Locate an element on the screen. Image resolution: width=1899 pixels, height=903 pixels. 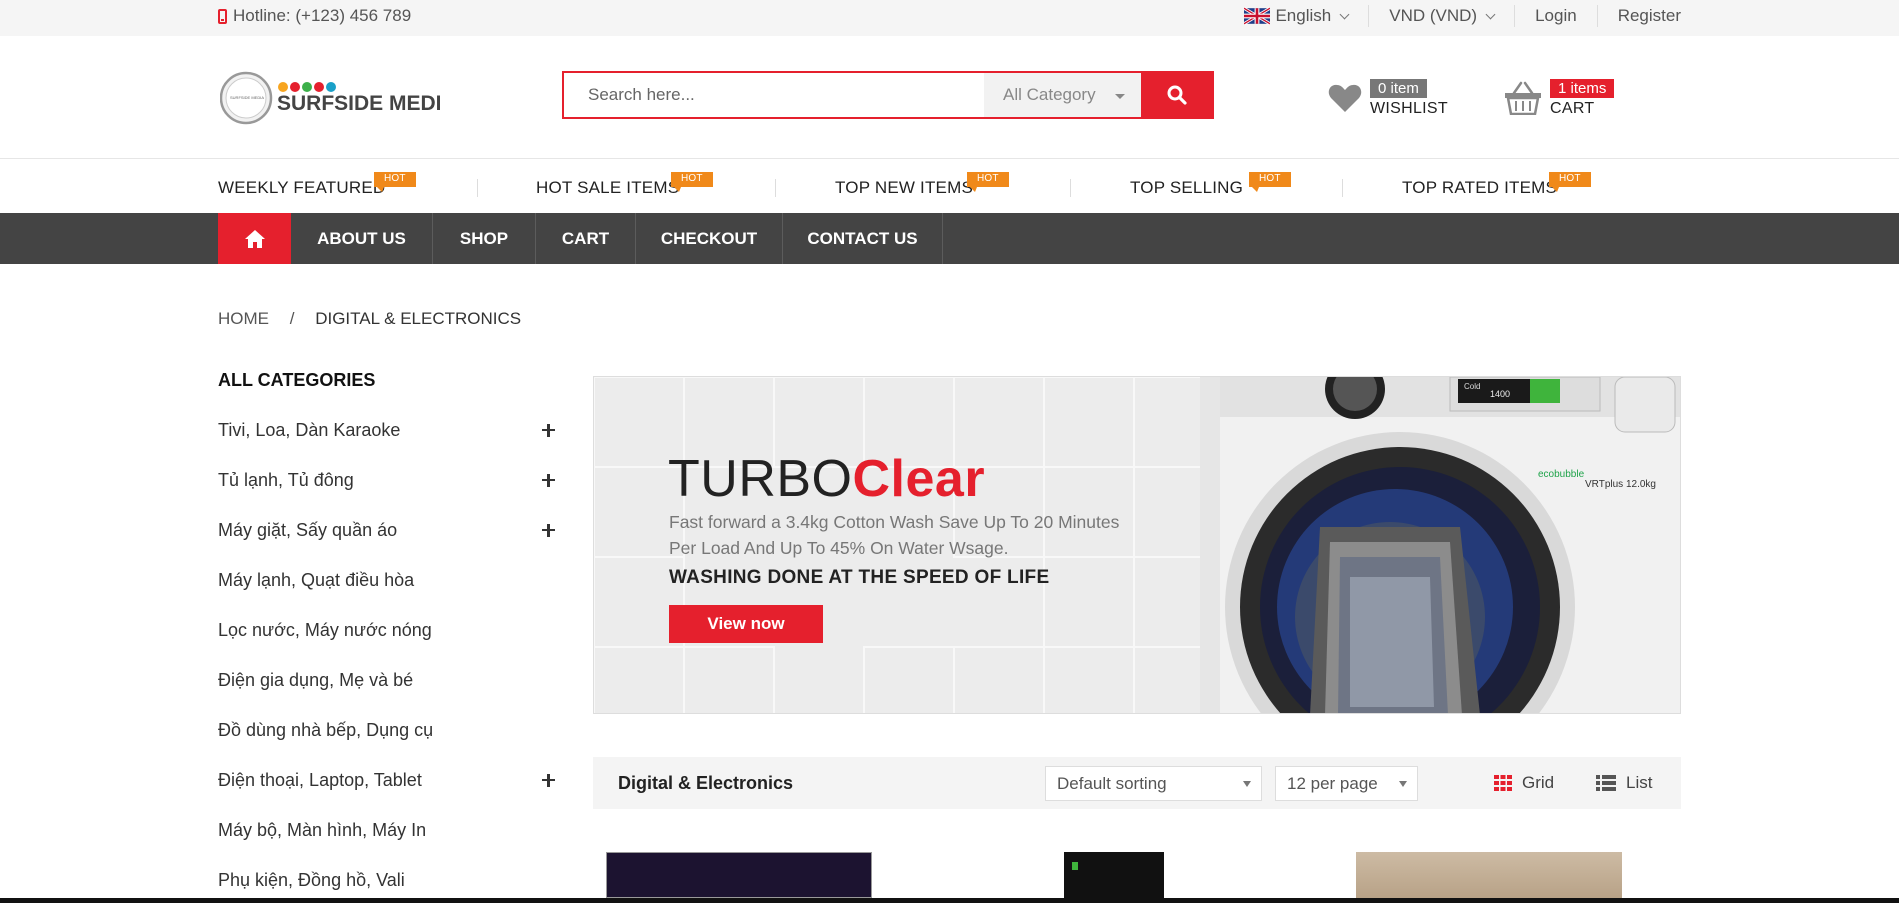
logo-mark: SURFSIDE MEDIA SURFSIDE MEDIA is located at coordinates (338, 98).